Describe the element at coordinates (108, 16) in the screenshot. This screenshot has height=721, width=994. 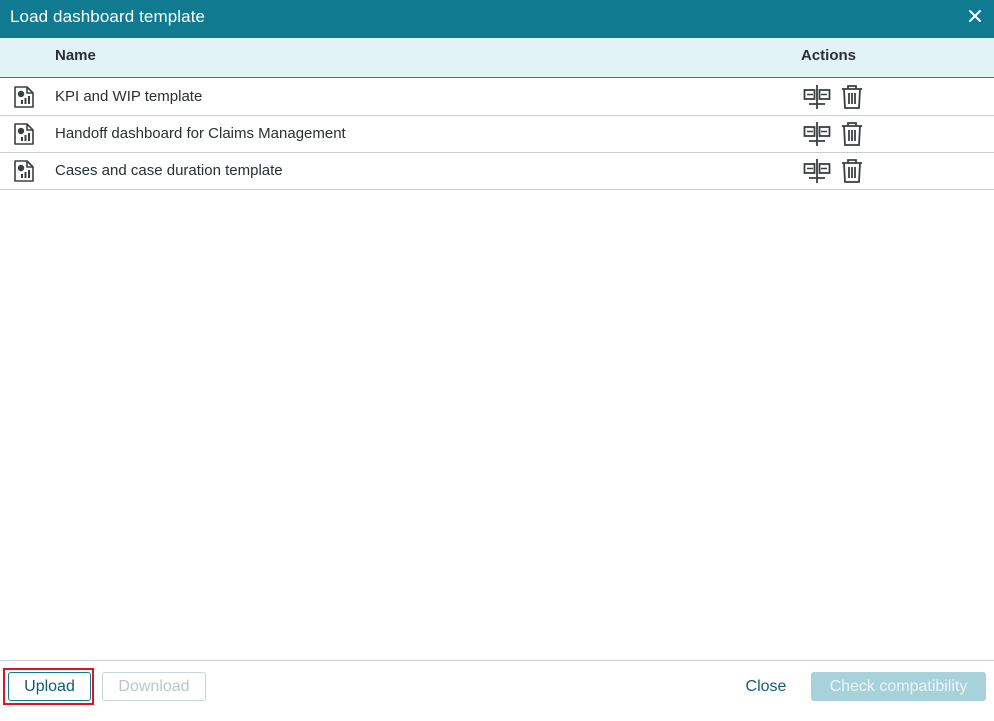
I see `dialog-title: Load dashboard template` at that location.